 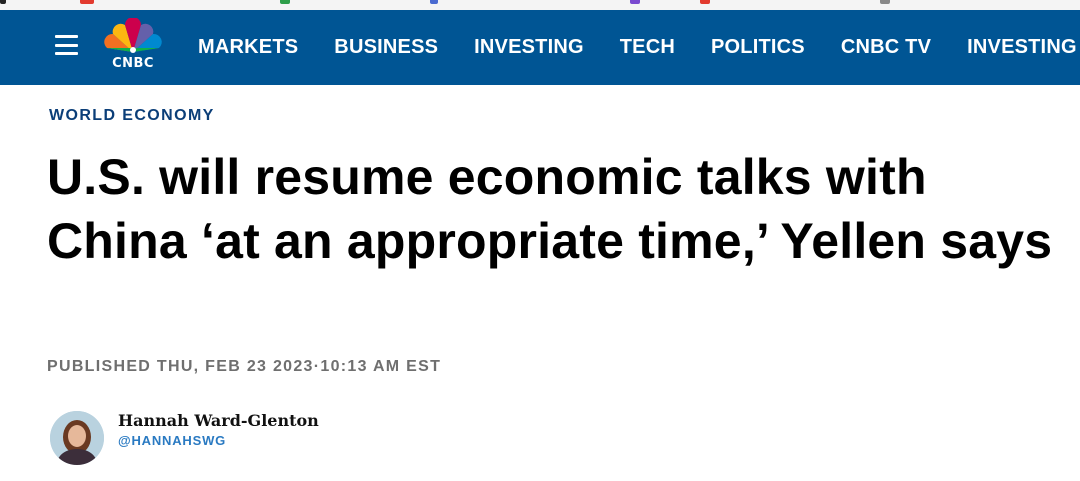 I want to click on nav-item-investing: INVESTING, so click(x=529, y=47).